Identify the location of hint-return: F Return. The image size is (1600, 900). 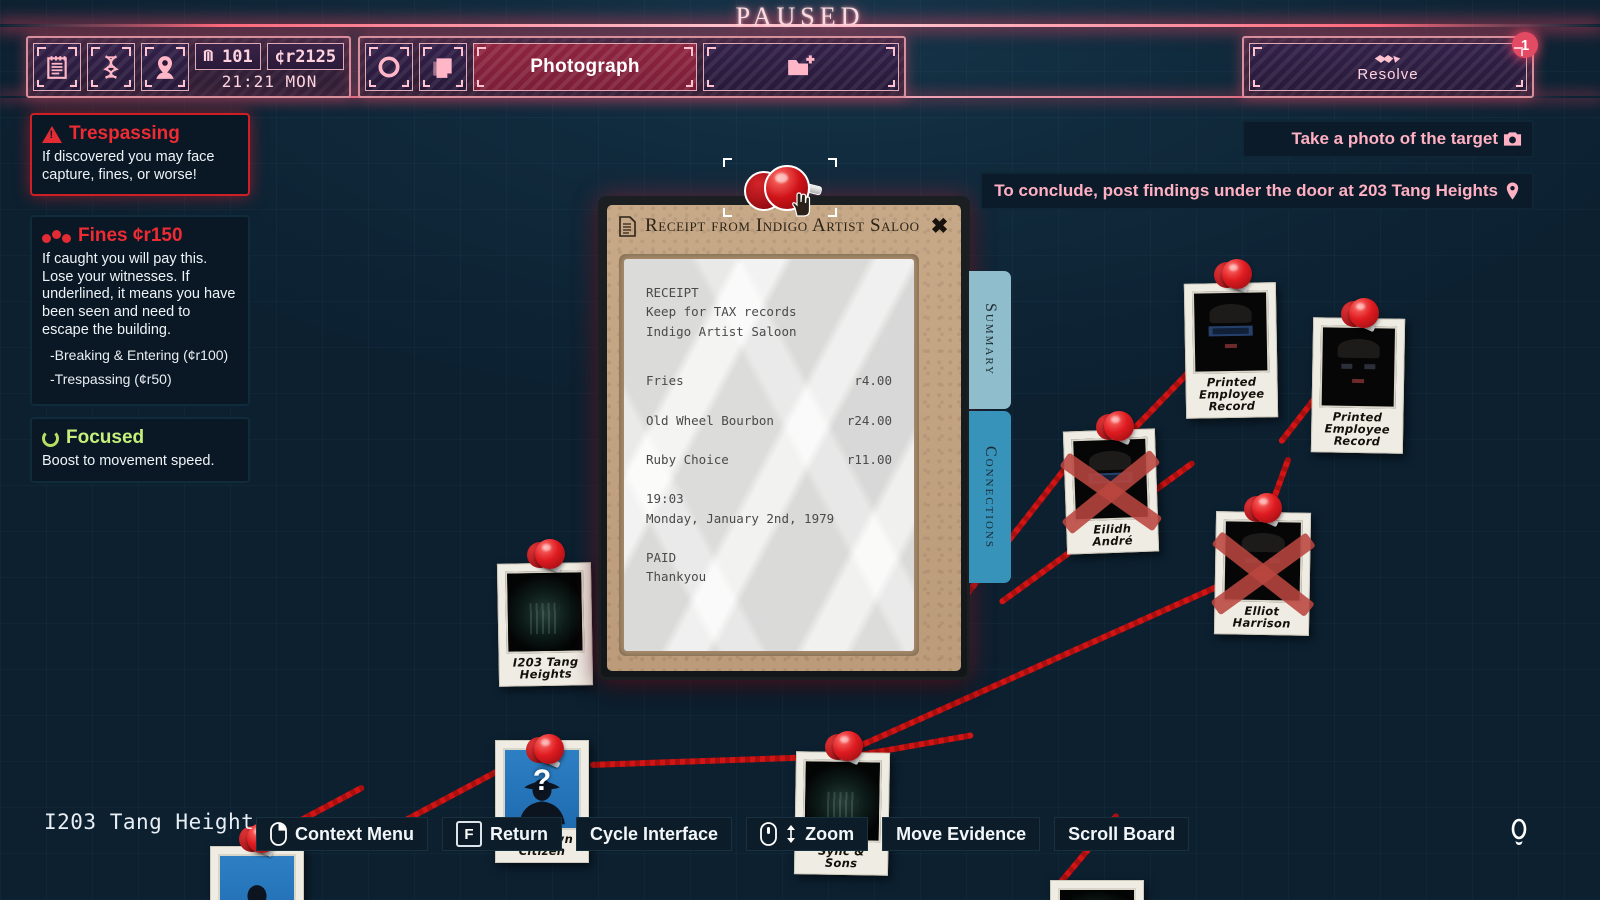
(502, 834).